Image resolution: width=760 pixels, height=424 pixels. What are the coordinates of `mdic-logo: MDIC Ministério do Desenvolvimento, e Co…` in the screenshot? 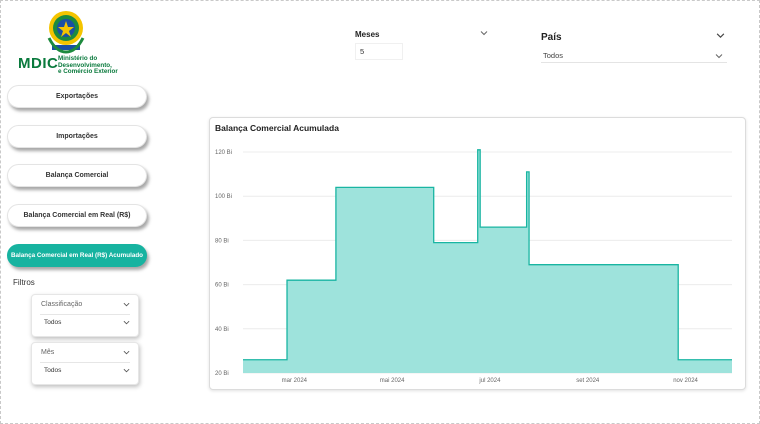 It's located at (73, 42).